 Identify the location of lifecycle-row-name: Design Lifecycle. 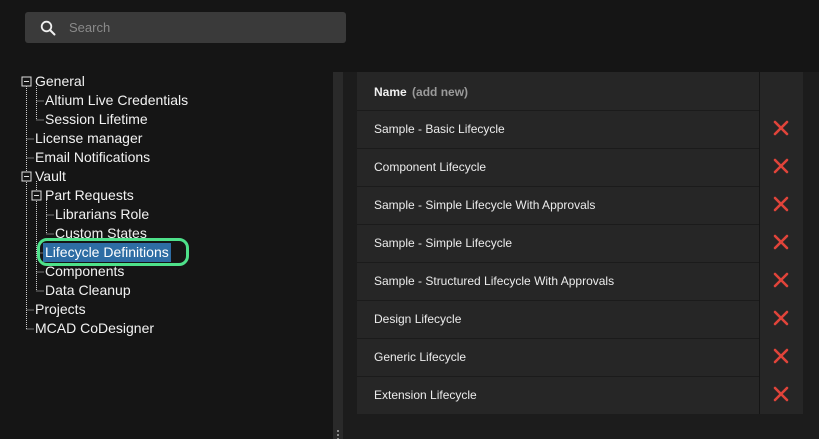
(417, 319).